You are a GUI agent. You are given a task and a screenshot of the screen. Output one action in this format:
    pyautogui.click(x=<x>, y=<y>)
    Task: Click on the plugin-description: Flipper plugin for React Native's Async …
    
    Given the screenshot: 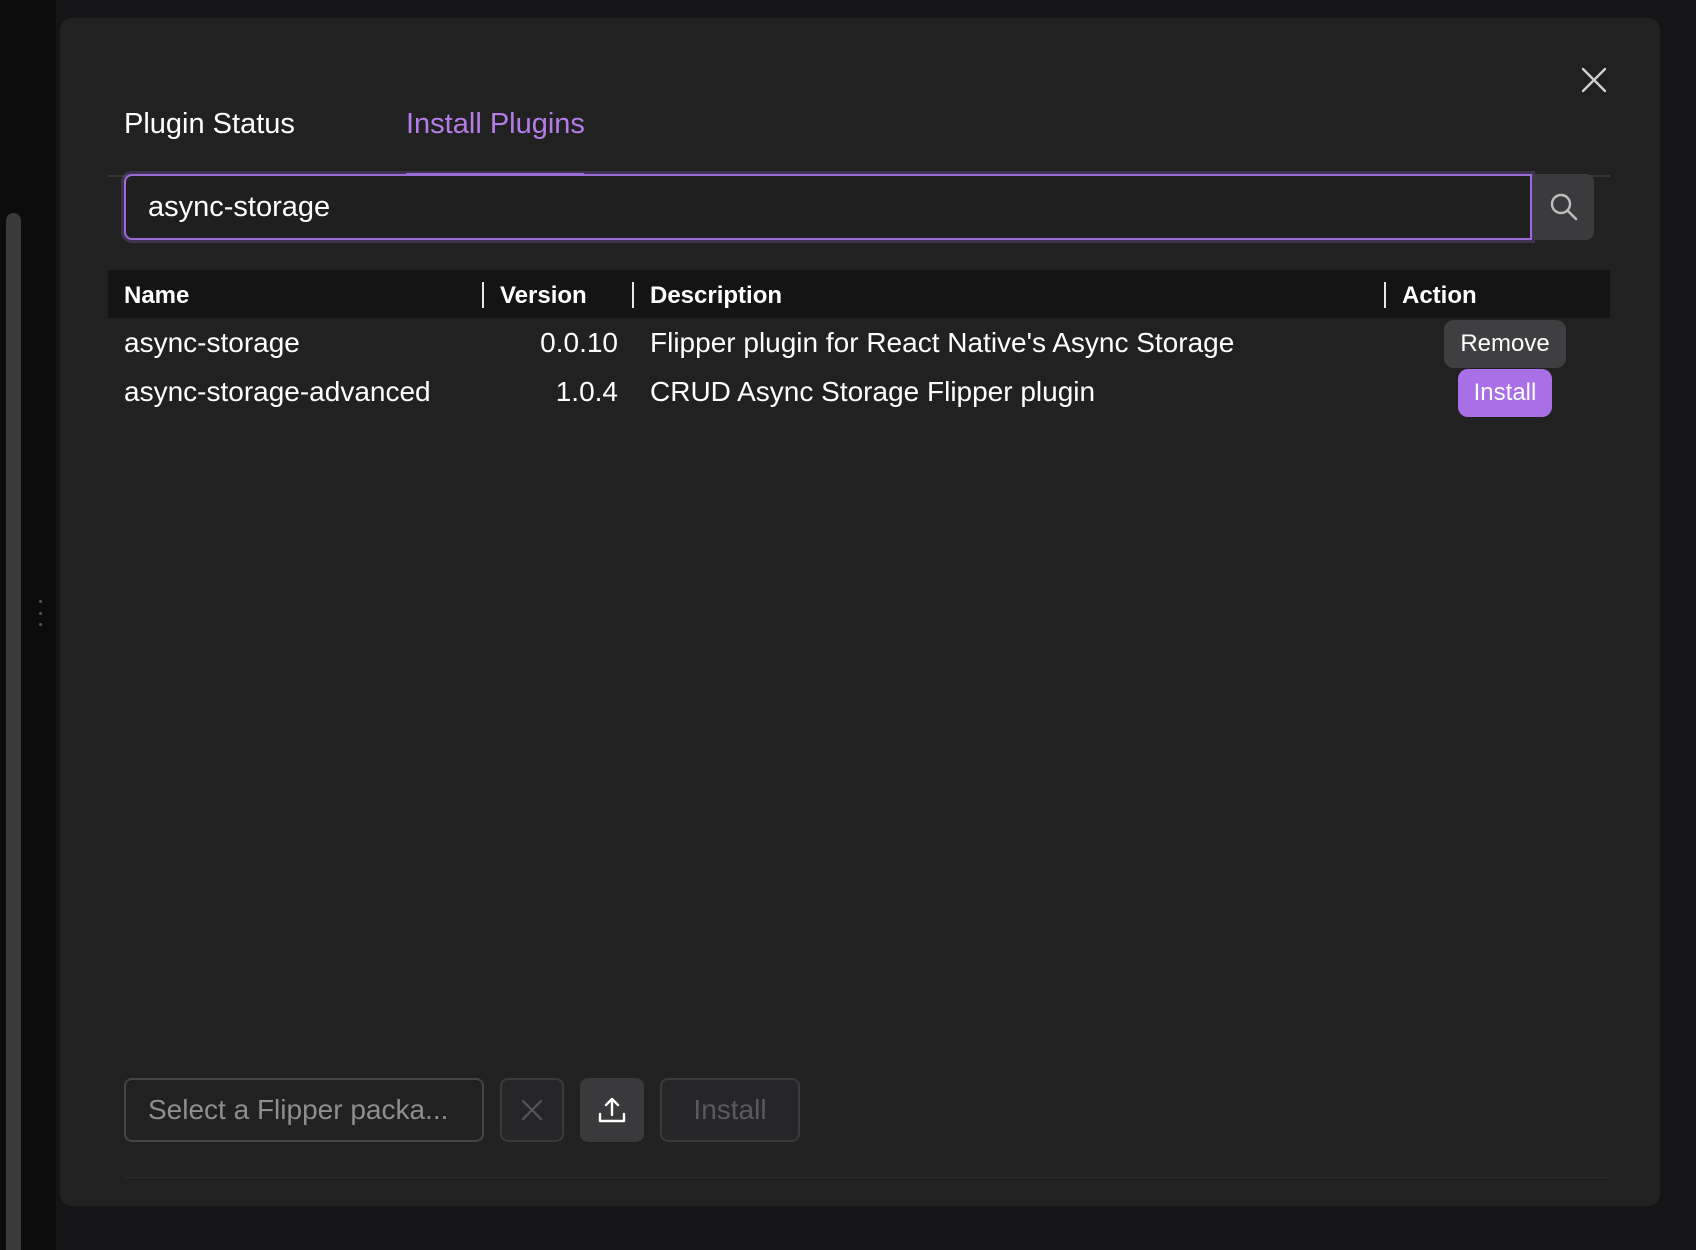 What is the action you would take?
    pyautogui.click(x=942, y=342)
    